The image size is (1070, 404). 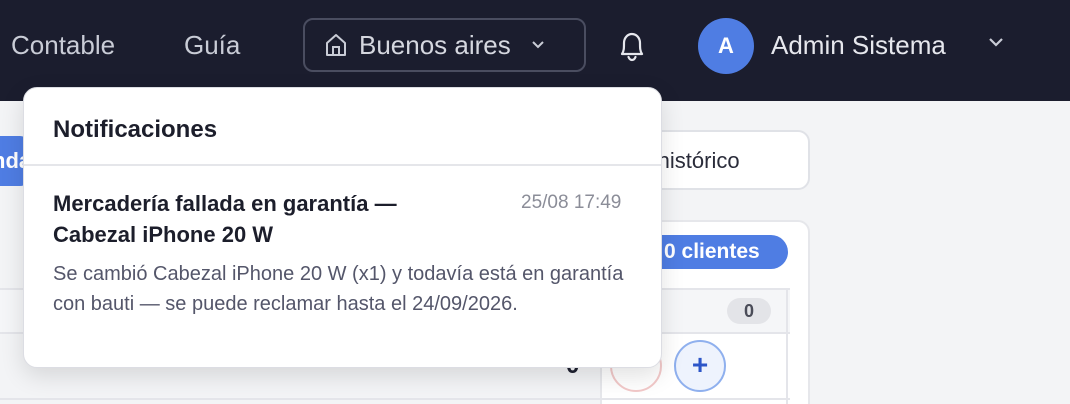 What do you see at coordinates (726, 46) in the screenshot?
I see `avatar: A` at bounding box center [726, 46].